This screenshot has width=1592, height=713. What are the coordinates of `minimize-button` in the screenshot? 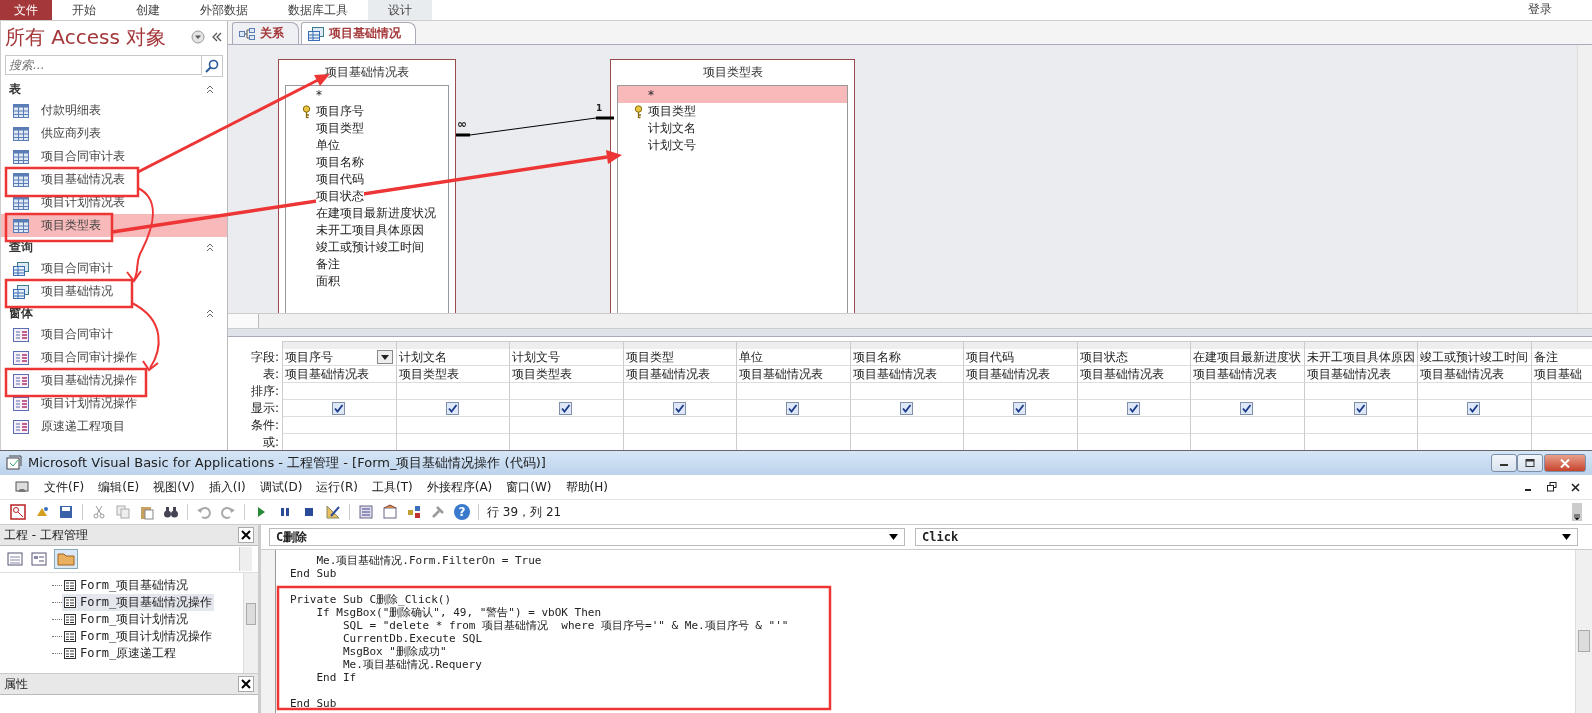 It's located at (1504, 463).